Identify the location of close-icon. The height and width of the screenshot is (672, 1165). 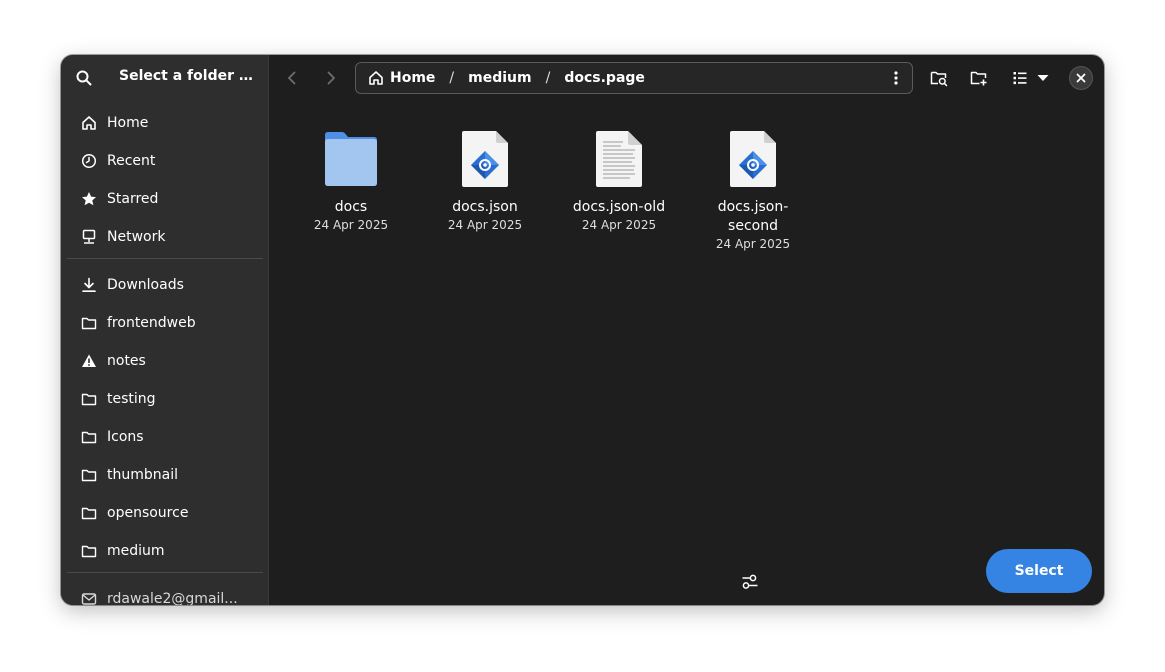
(1081, 78).